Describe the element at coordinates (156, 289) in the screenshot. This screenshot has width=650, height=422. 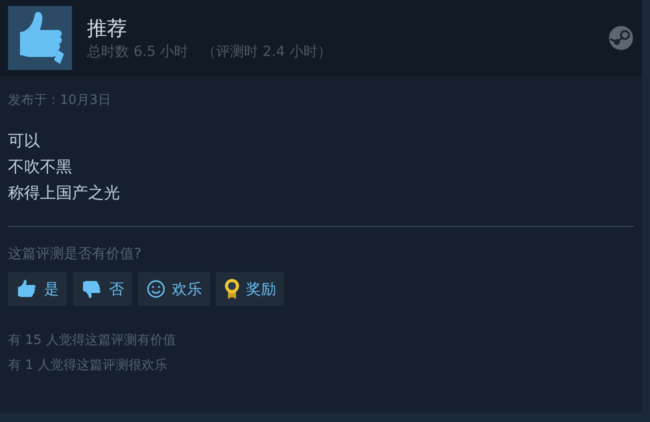
I see `smiley-icon` at that location.